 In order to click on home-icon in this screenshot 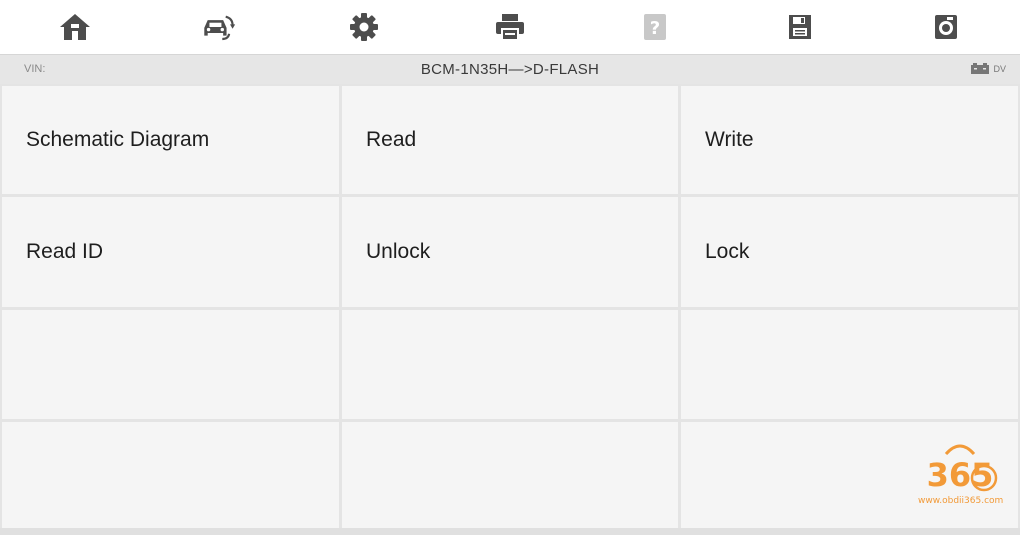, I will do `click(75, 27)`.